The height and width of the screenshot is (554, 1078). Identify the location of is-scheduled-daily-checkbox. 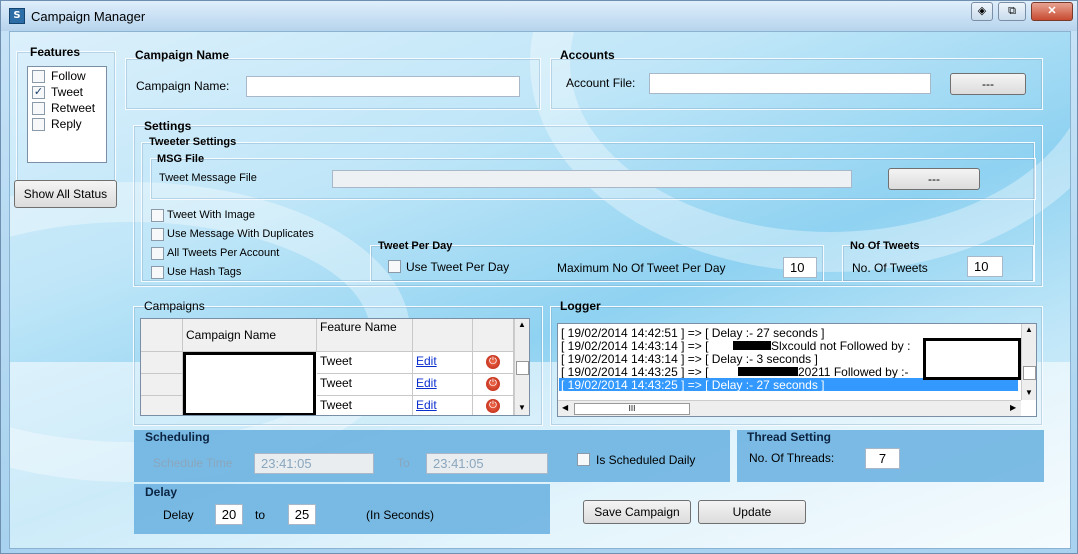
(583, 459).